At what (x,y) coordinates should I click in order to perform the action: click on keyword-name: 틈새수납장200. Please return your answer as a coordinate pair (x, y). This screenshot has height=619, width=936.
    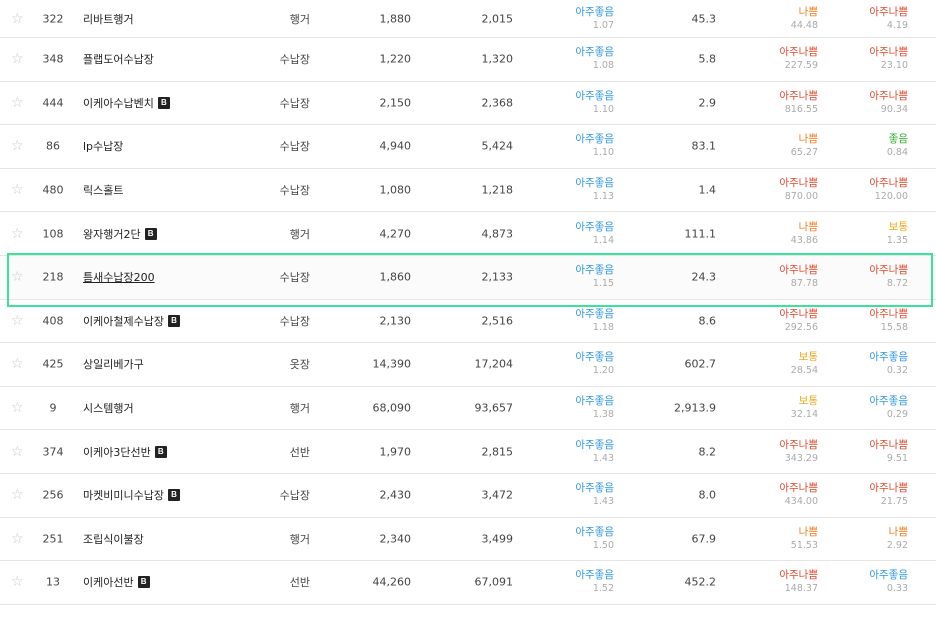
    Looking at the image, I should click on (119, 277).